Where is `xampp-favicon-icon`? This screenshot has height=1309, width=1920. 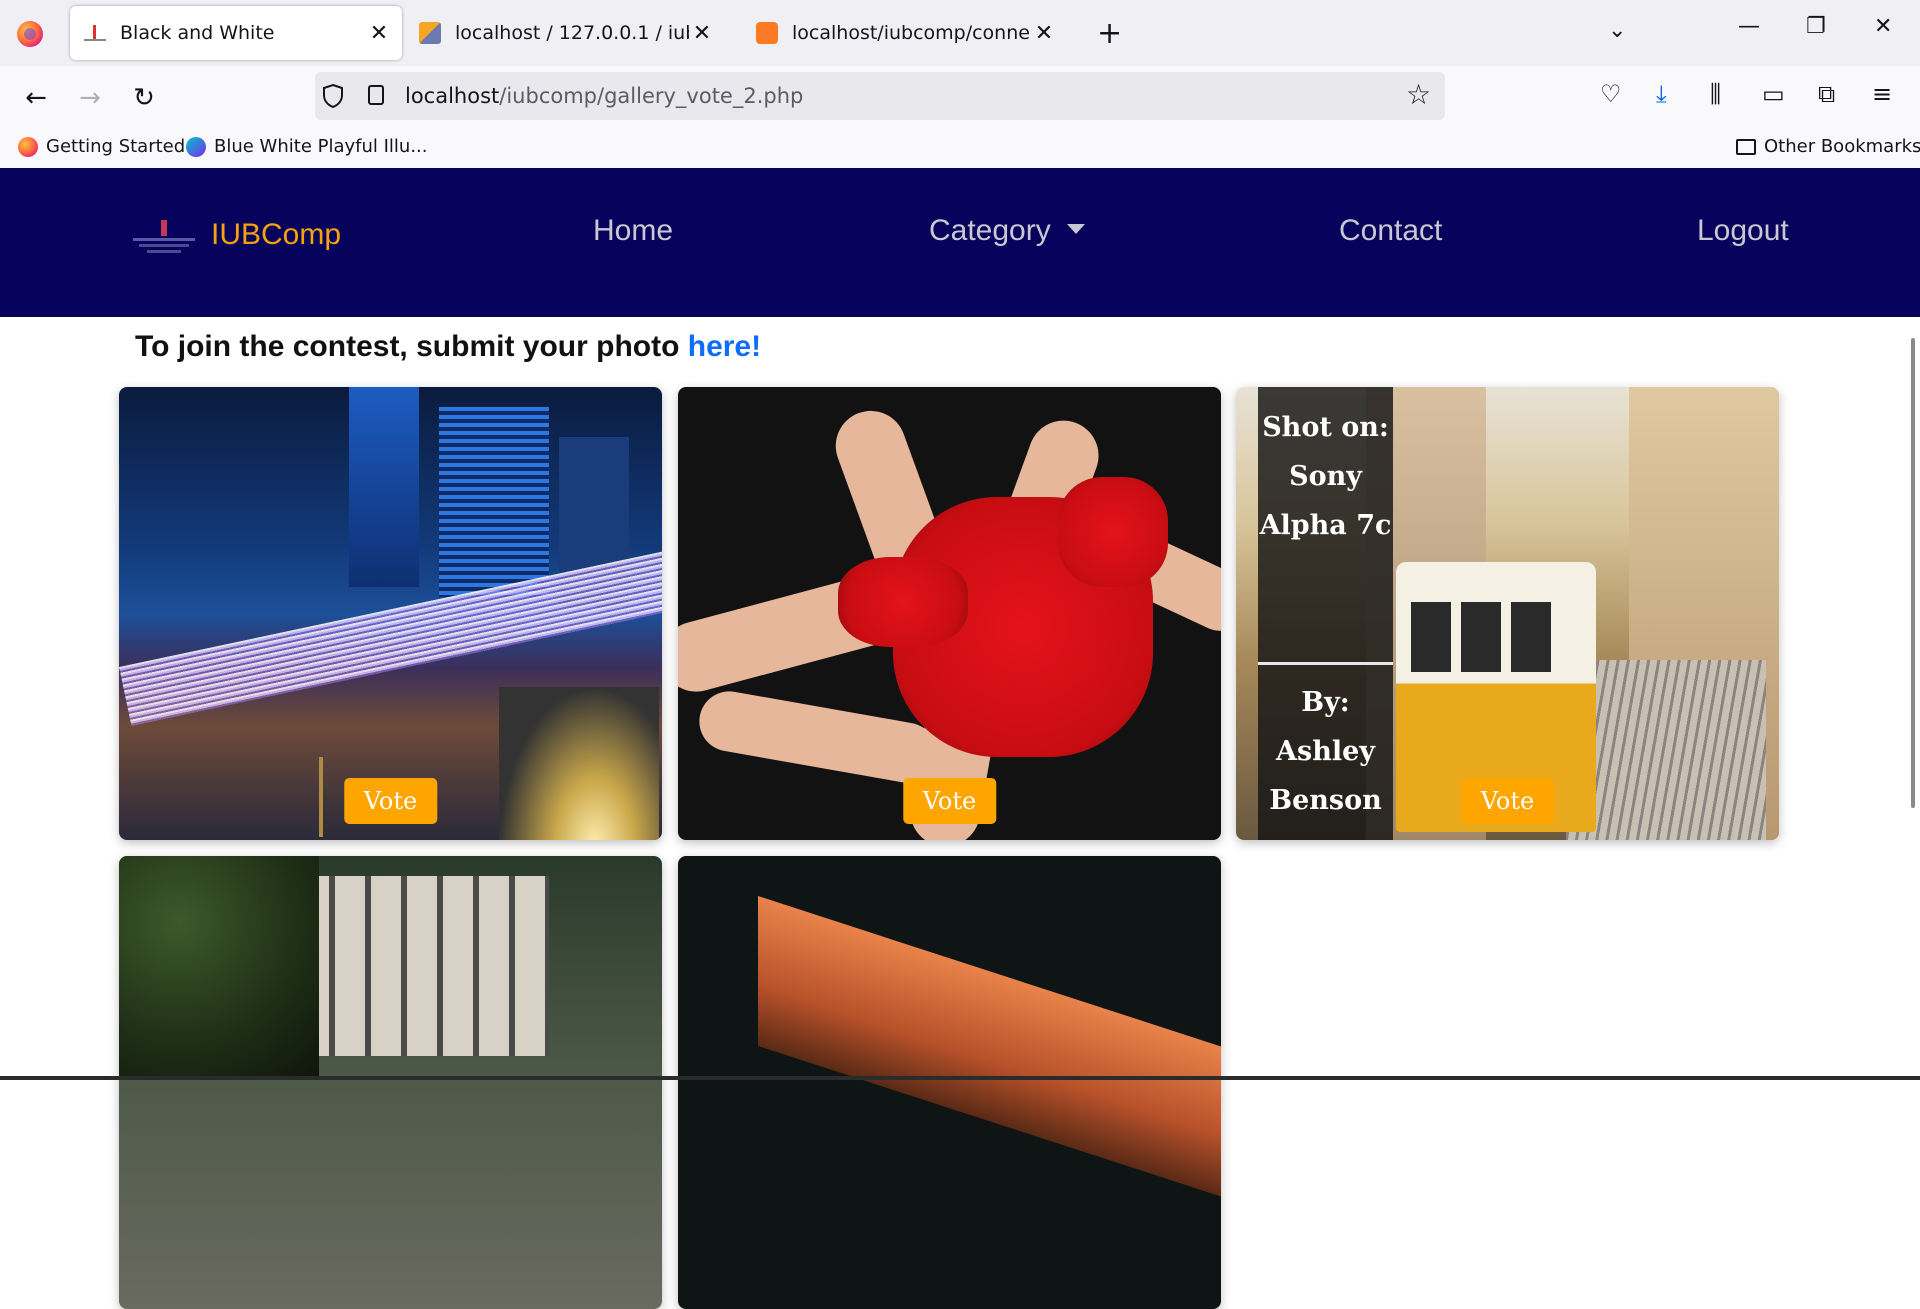 xampp-favicon-icon is located at coordinates (767, 33).